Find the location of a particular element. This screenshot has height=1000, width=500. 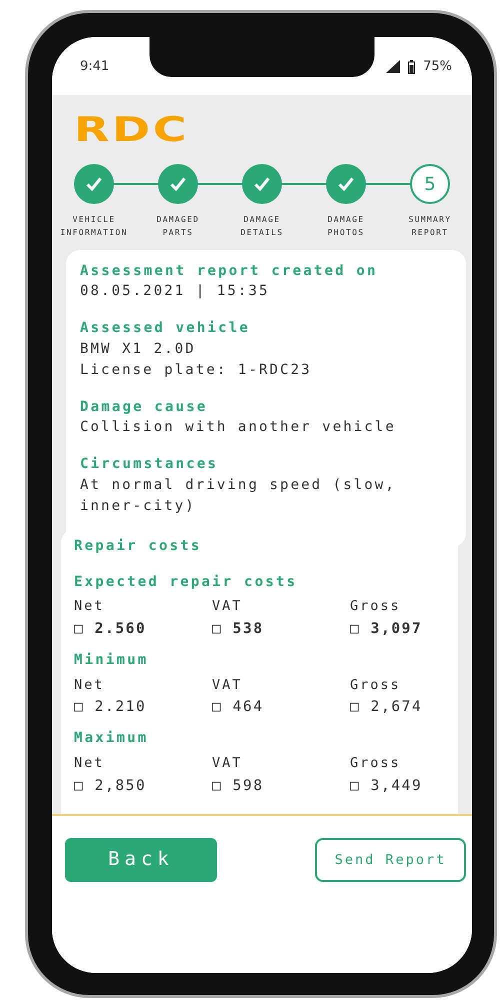

section-heading: Damage cause is located at coordinates (144, 407).